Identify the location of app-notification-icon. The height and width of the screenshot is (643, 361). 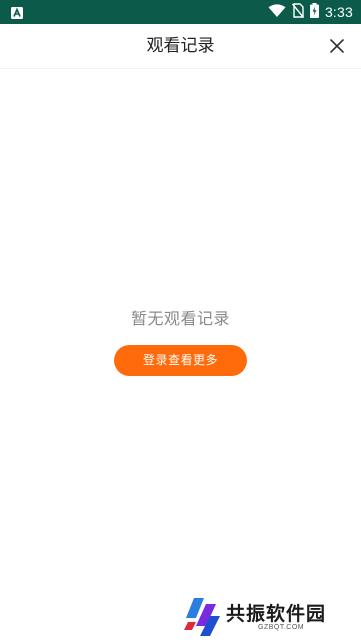
(17, 12).